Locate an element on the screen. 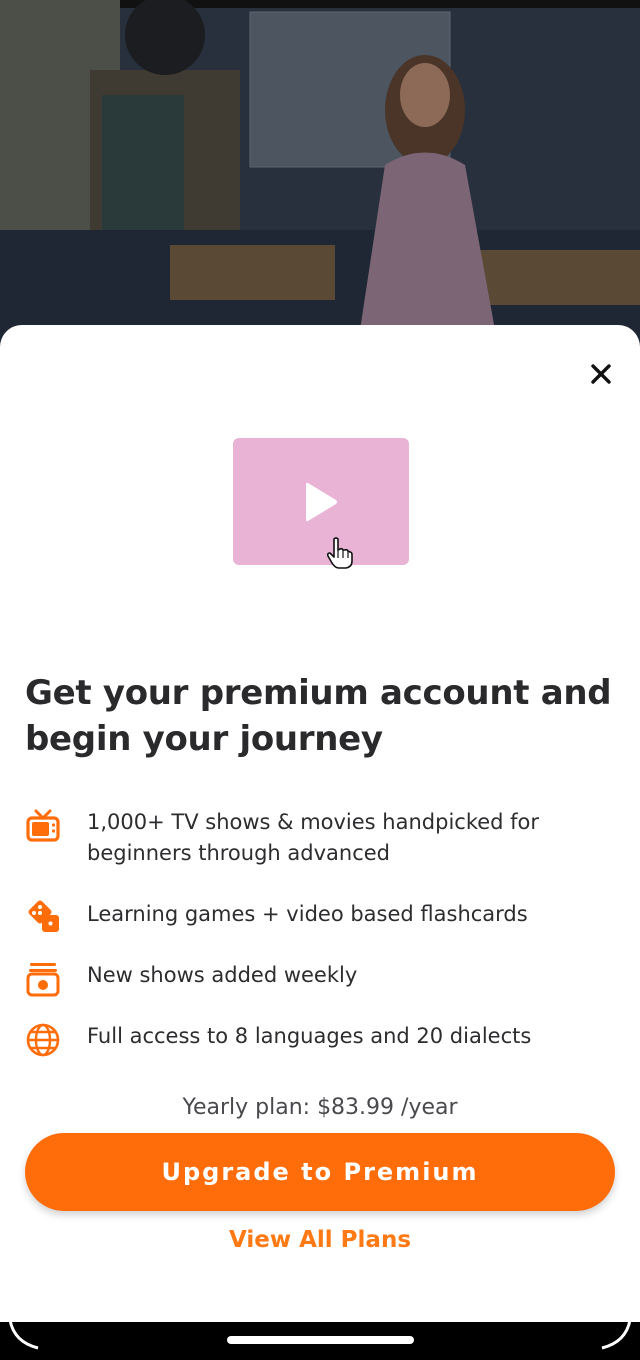  feature-item: Learning games + video based flashcards is located at coordinates (322, 918).